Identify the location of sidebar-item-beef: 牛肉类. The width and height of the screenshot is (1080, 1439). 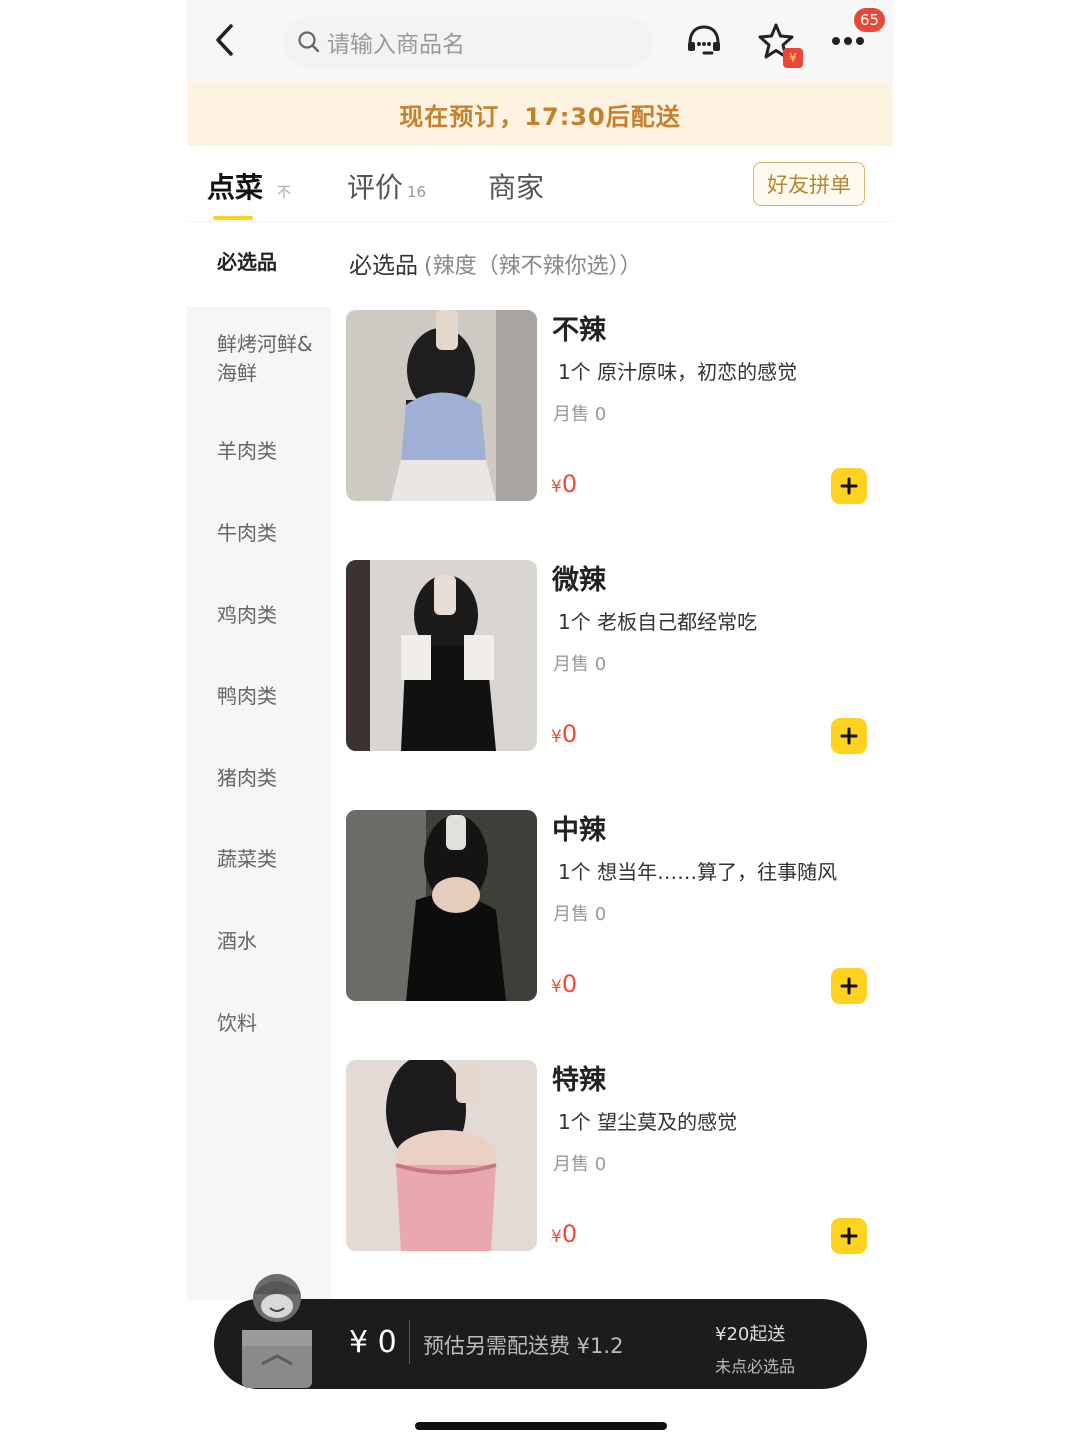
(267, 533).